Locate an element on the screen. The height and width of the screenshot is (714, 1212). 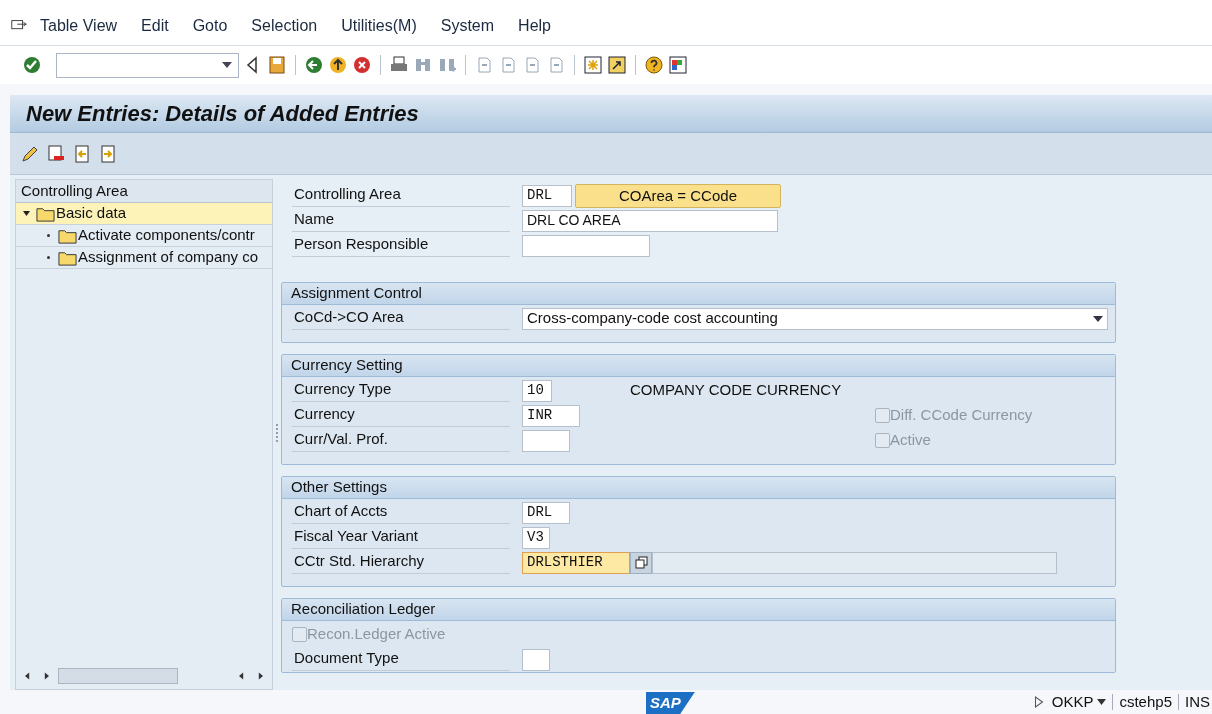
currency-type-text: COMPANY CODE CURRENCY is located at coordinates (736, 390).